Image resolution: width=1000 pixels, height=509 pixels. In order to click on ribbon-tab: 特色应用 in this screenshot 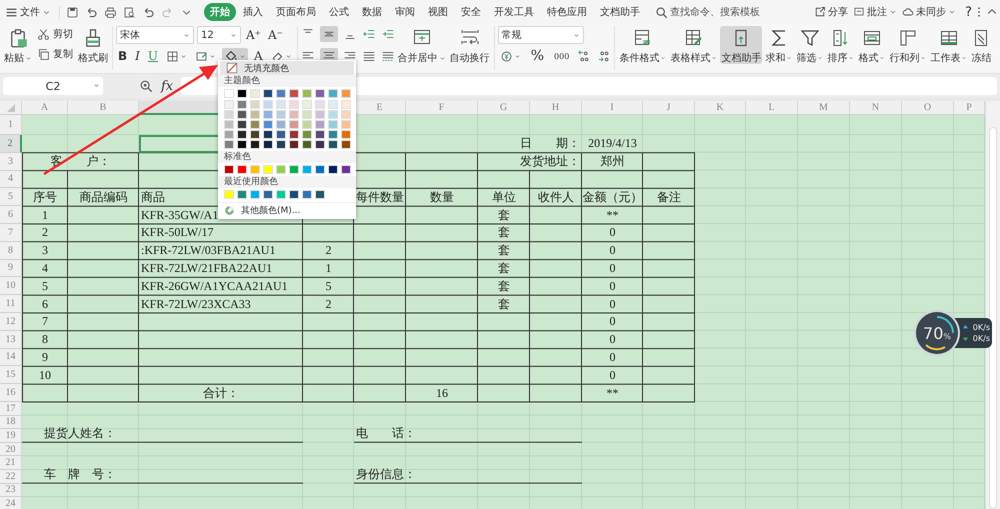, I will do `click(567, 12)`.